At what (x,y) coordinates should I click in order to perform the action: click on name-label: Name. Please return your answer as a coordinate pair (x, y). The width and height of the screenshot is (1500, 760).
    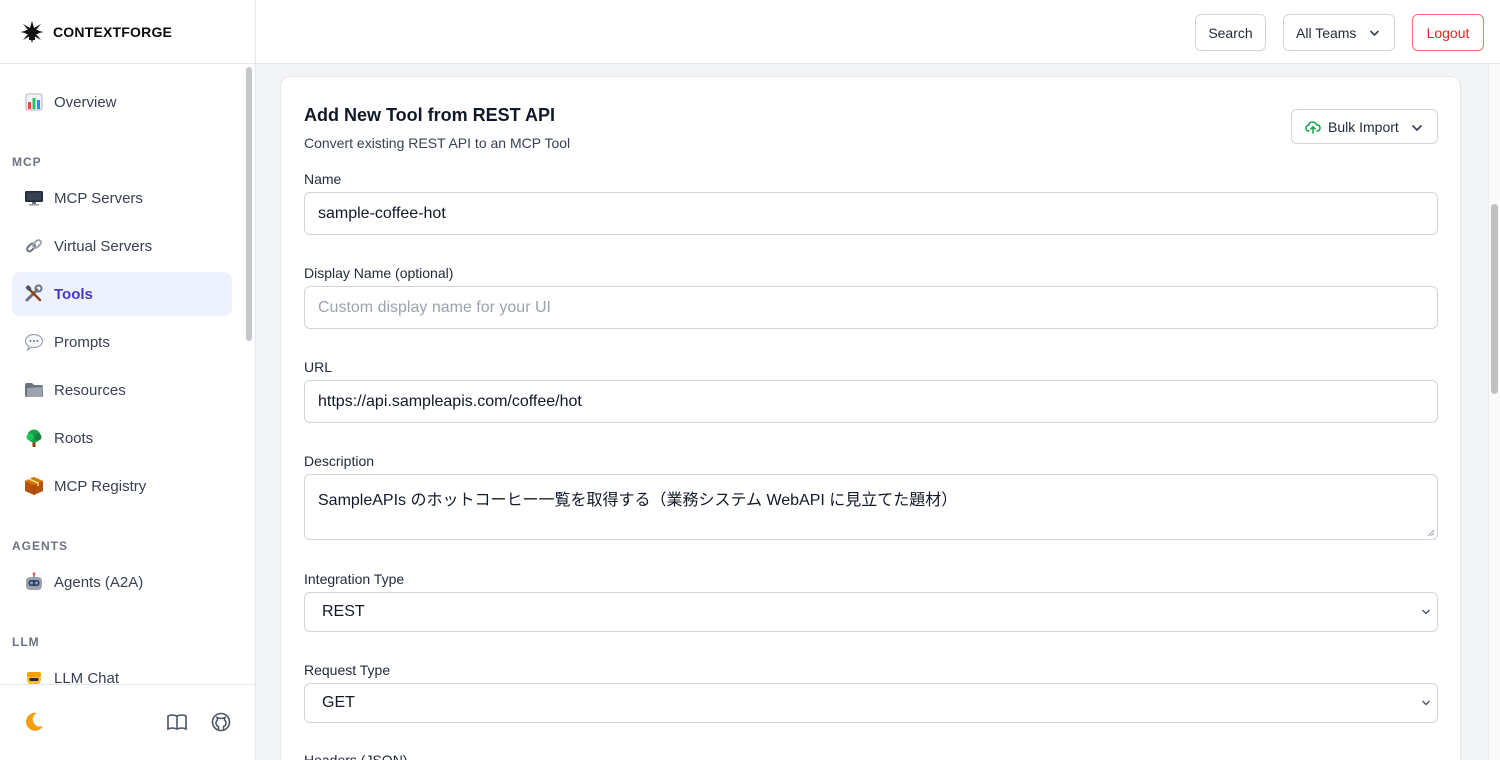
    Looking at the image, I should click on (323, 179).